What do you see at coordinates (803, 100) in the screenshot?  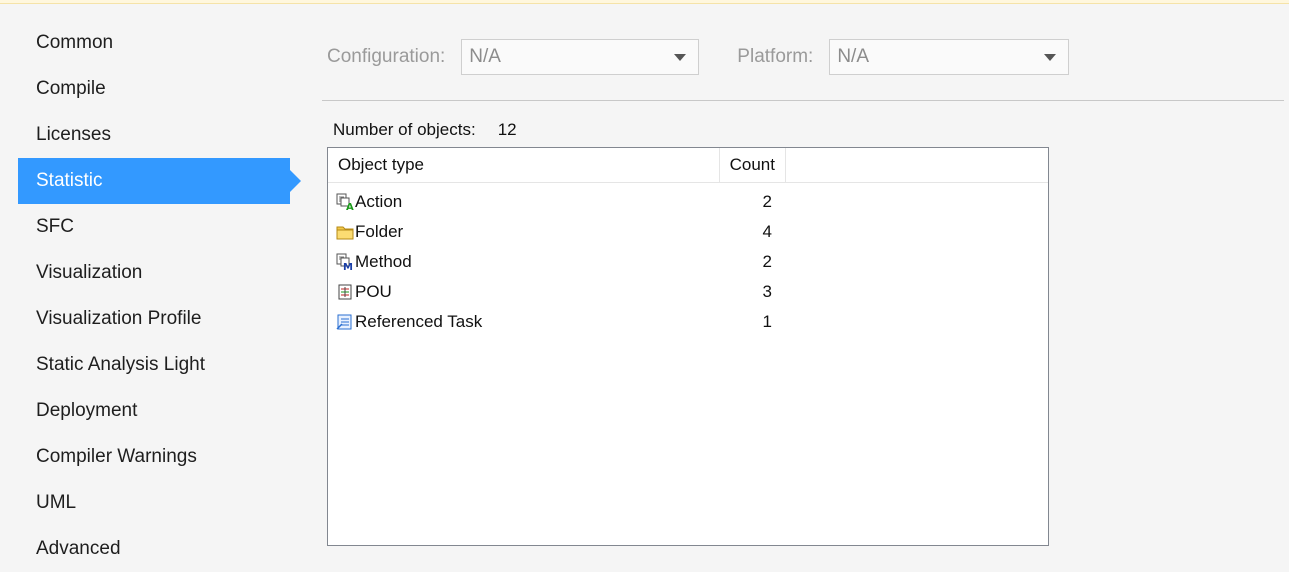 I see `section-divider` at bounding box center [803, 100].